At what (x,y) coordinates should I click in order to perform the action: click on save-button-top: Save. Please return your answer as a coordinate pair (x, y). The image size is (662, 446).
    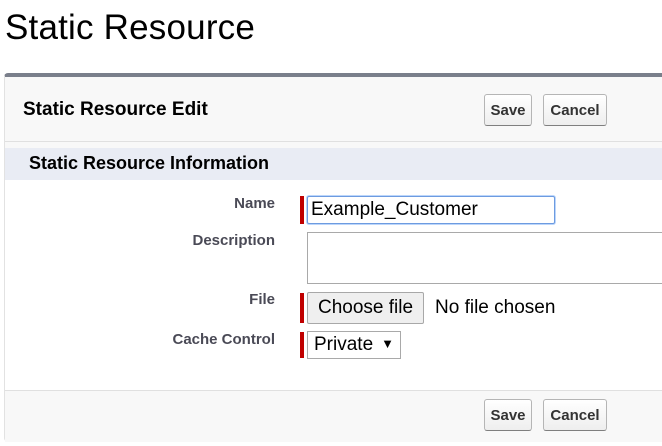
    Looking at the image, I should click on (508, 110).